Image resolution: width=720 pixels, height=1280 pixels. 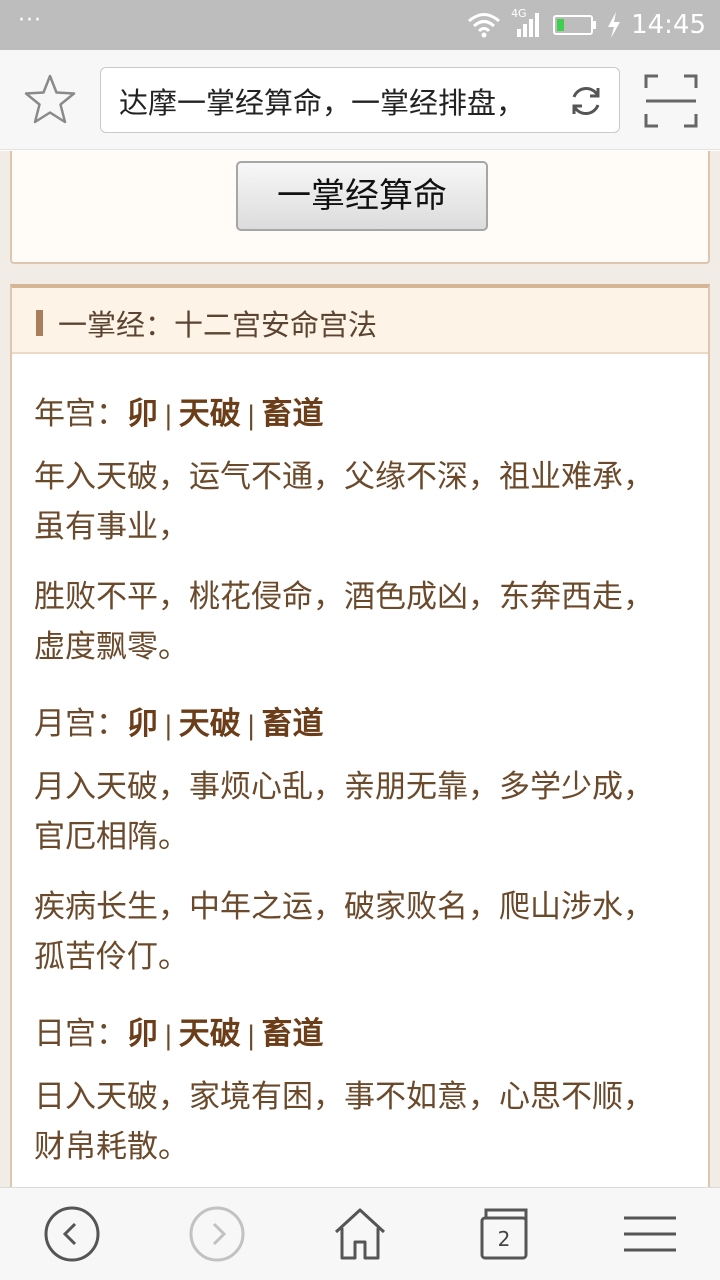 I want to click on tabs-icon: 2, so click(x=506, y=1234).